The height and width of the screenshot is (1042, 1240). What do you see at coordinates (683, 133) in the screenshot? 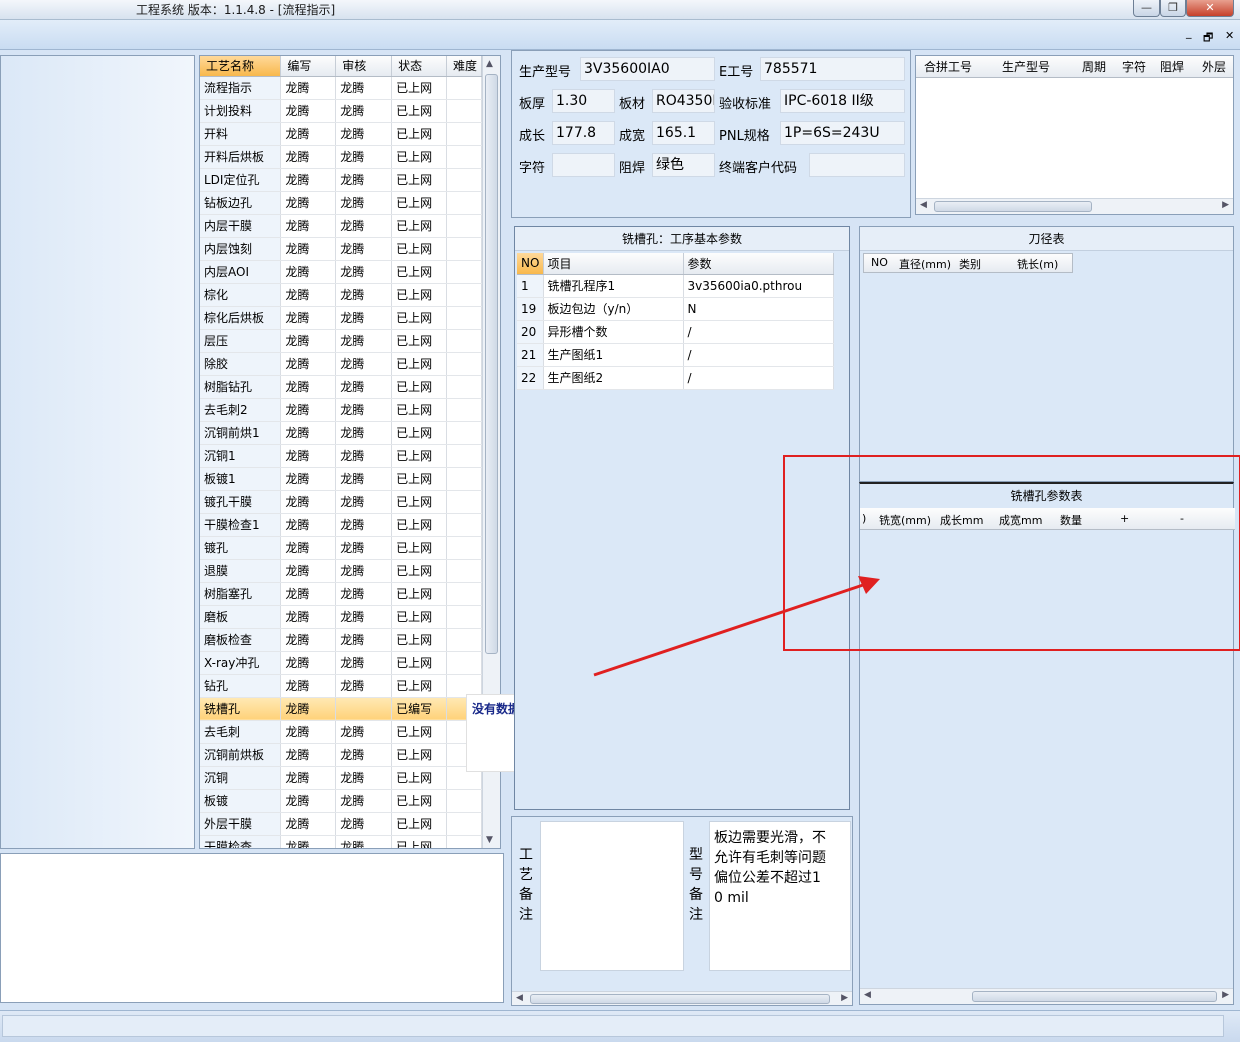
I see `width-field: 165.1` at bounding box center [683, 133].